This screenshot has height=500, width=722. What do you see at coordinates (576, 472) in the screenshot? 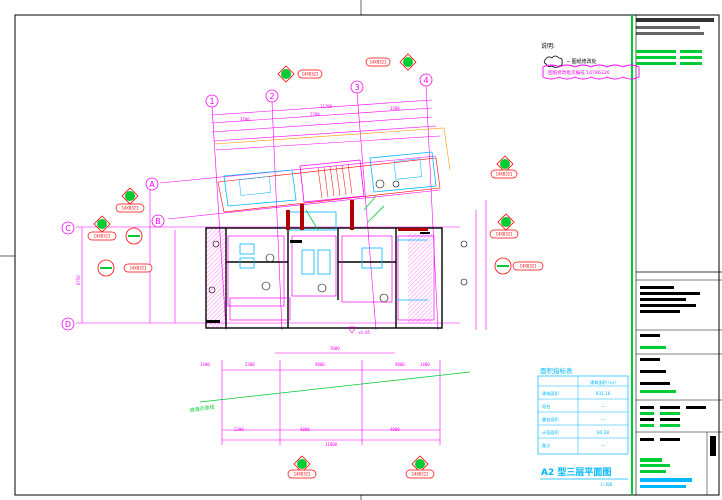
I see `drawing-title: A2 型三层平面图` at bounding box center [576, 472].